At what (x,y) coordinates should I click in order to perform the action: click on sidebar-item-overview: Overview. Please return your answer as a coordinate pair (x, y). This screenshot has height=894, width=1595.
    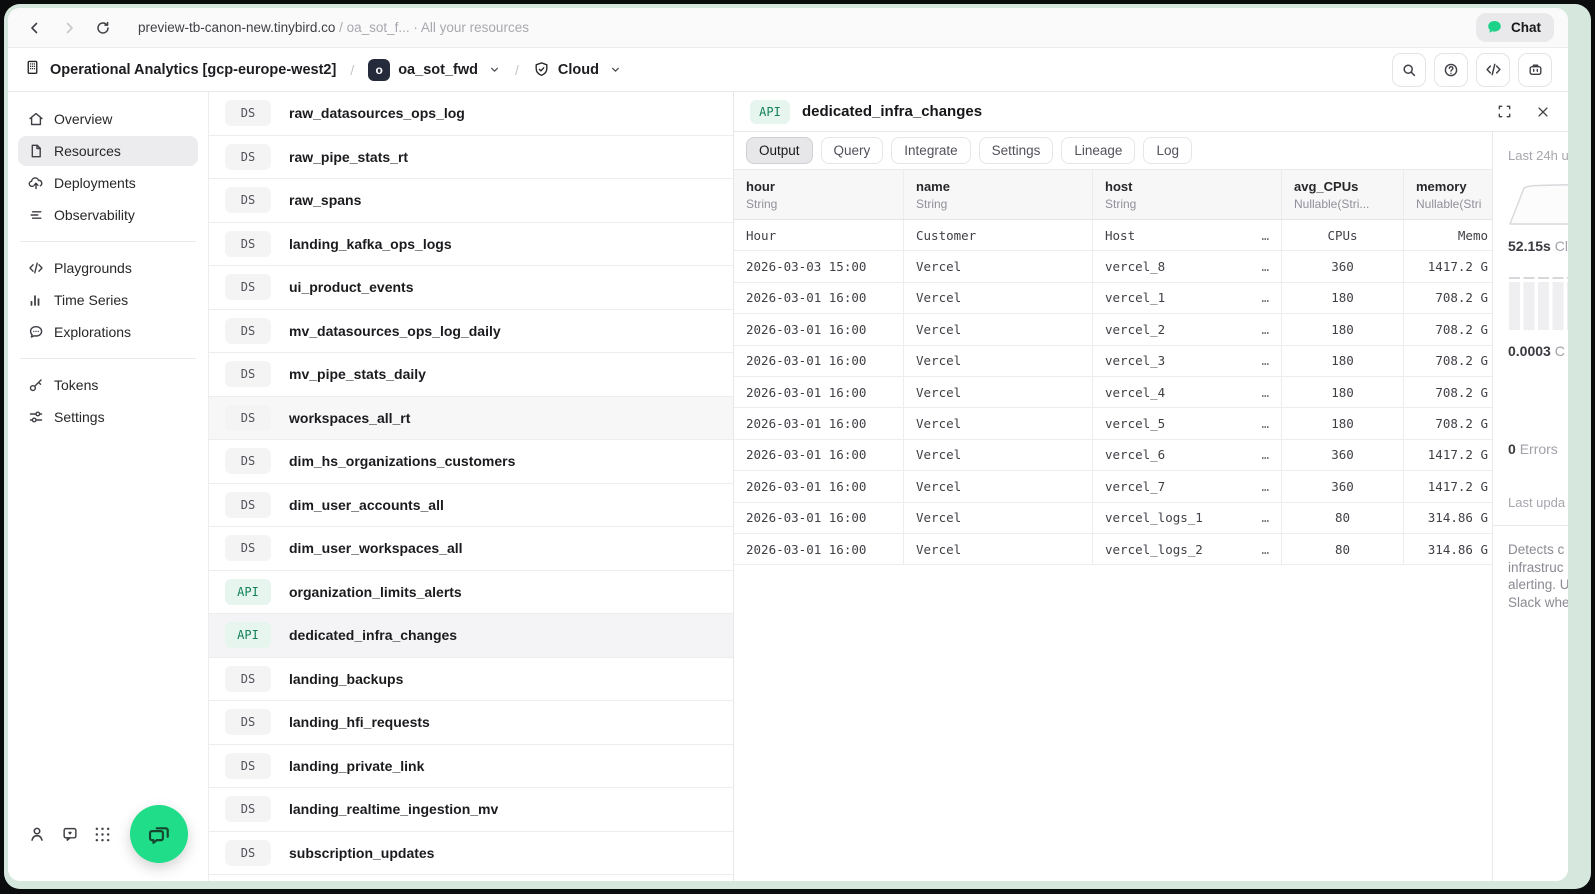
    Looking at the image, I should click on (108, 119).